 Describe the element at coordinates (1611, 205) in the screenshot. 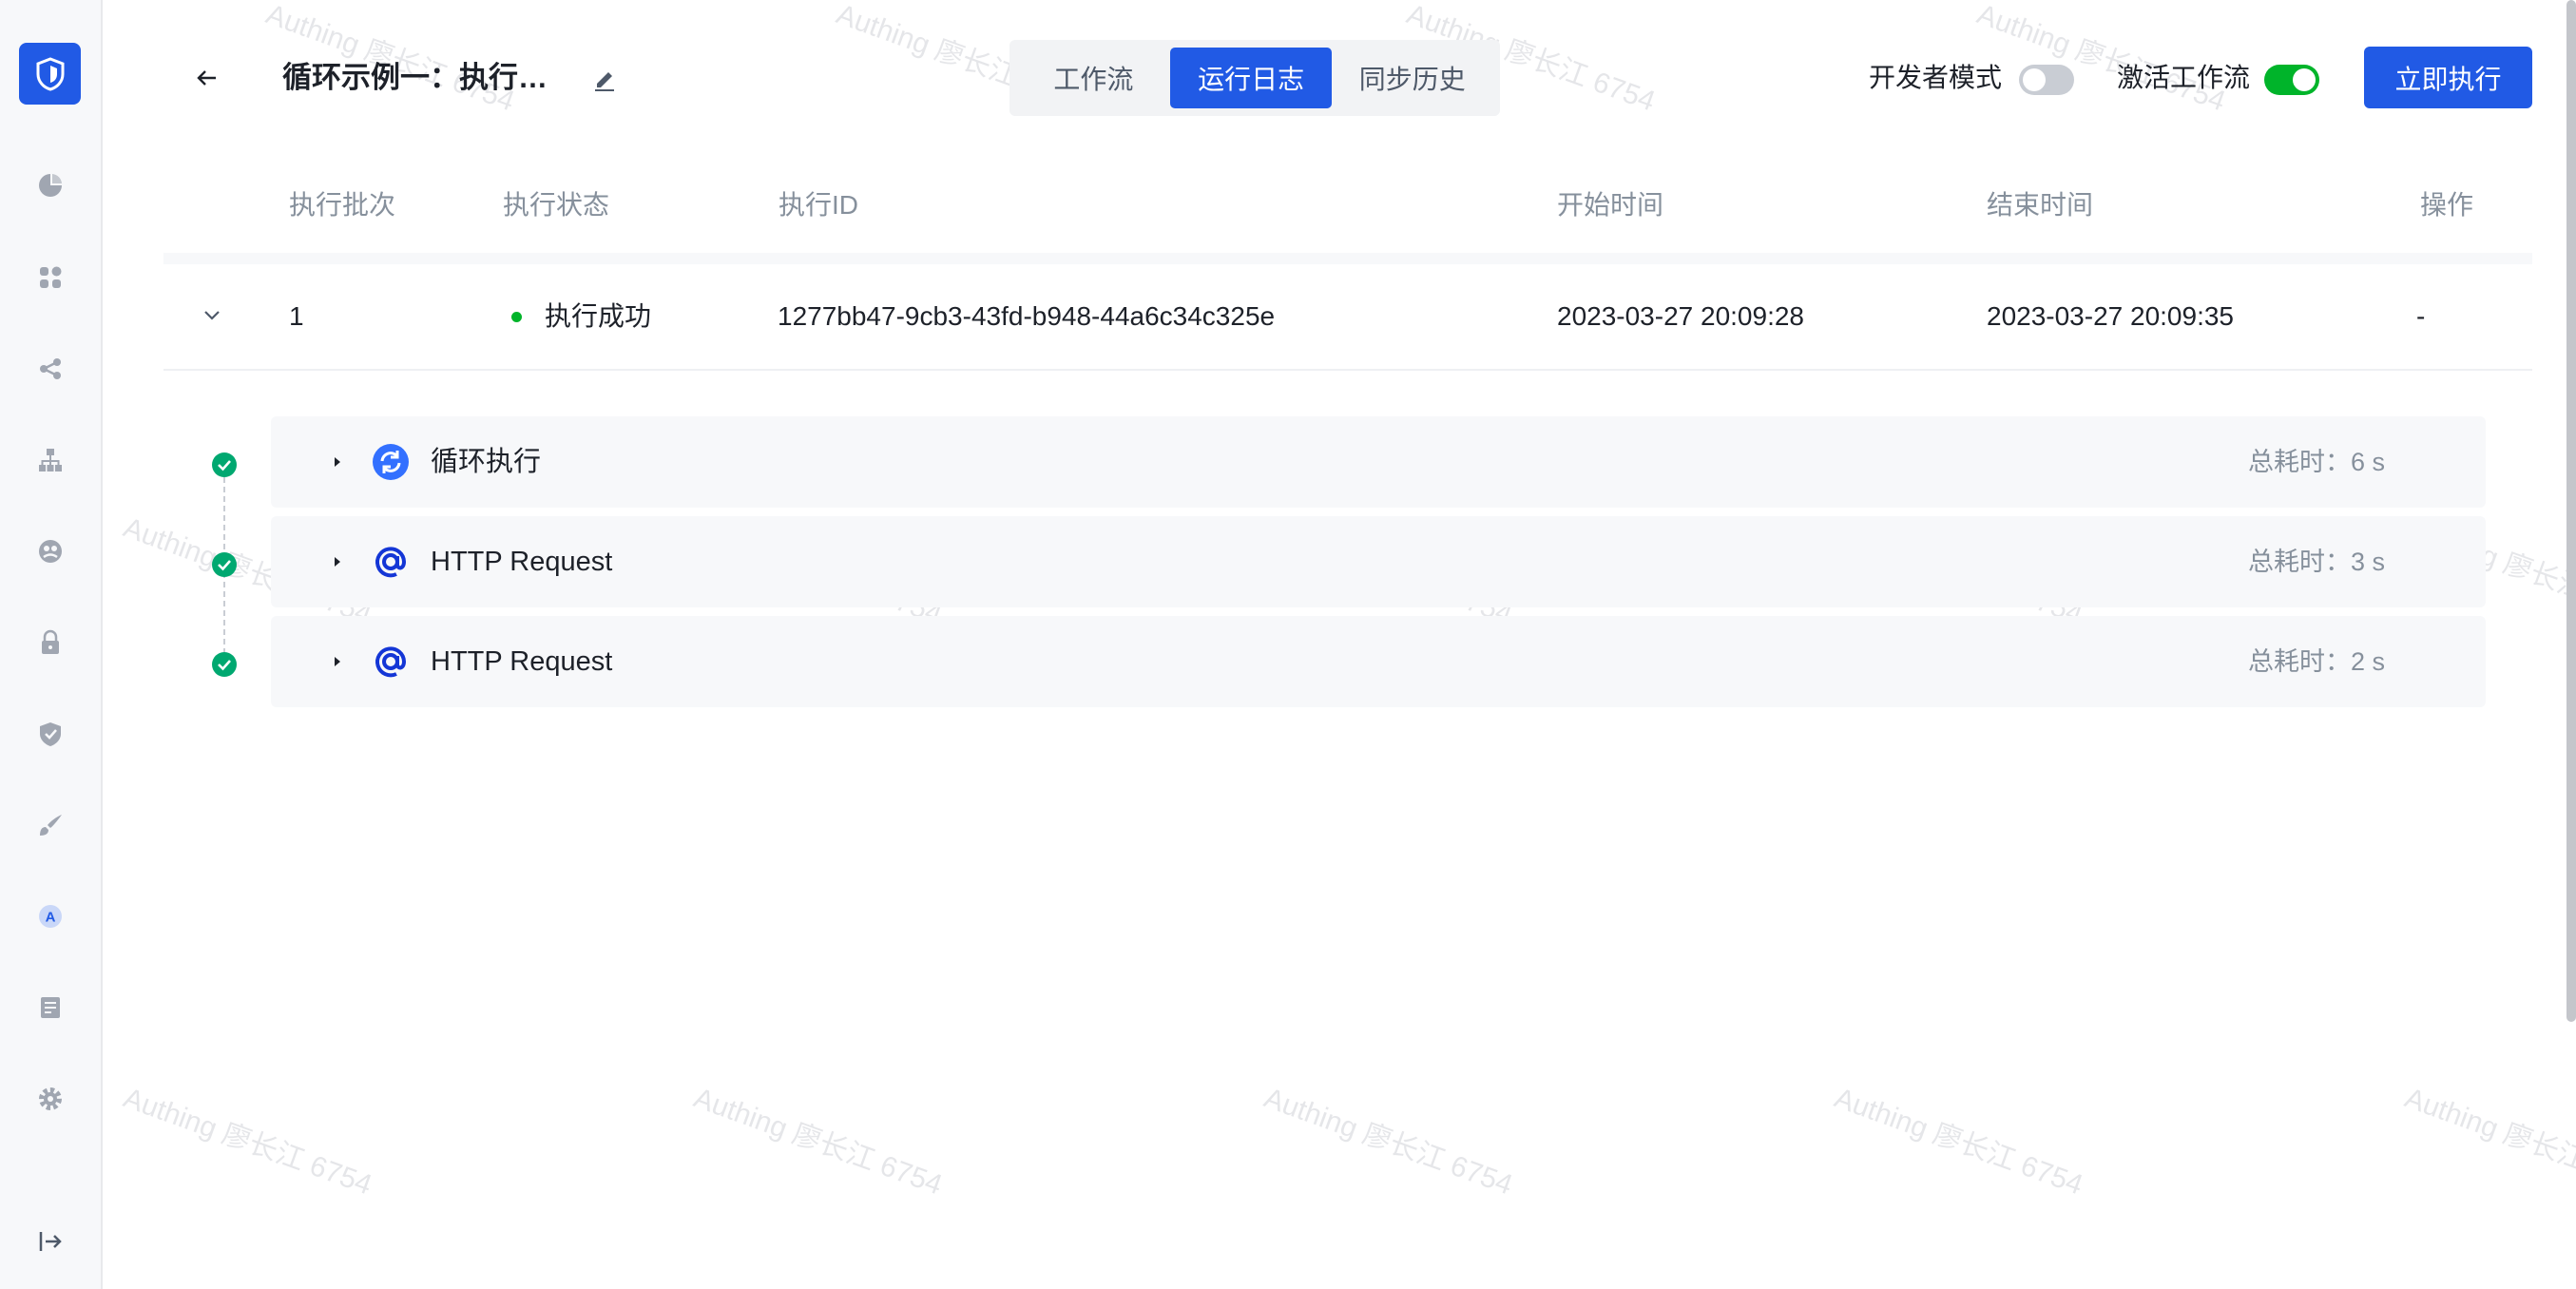

I see `column-header-start-time: 开始时间` at that location.